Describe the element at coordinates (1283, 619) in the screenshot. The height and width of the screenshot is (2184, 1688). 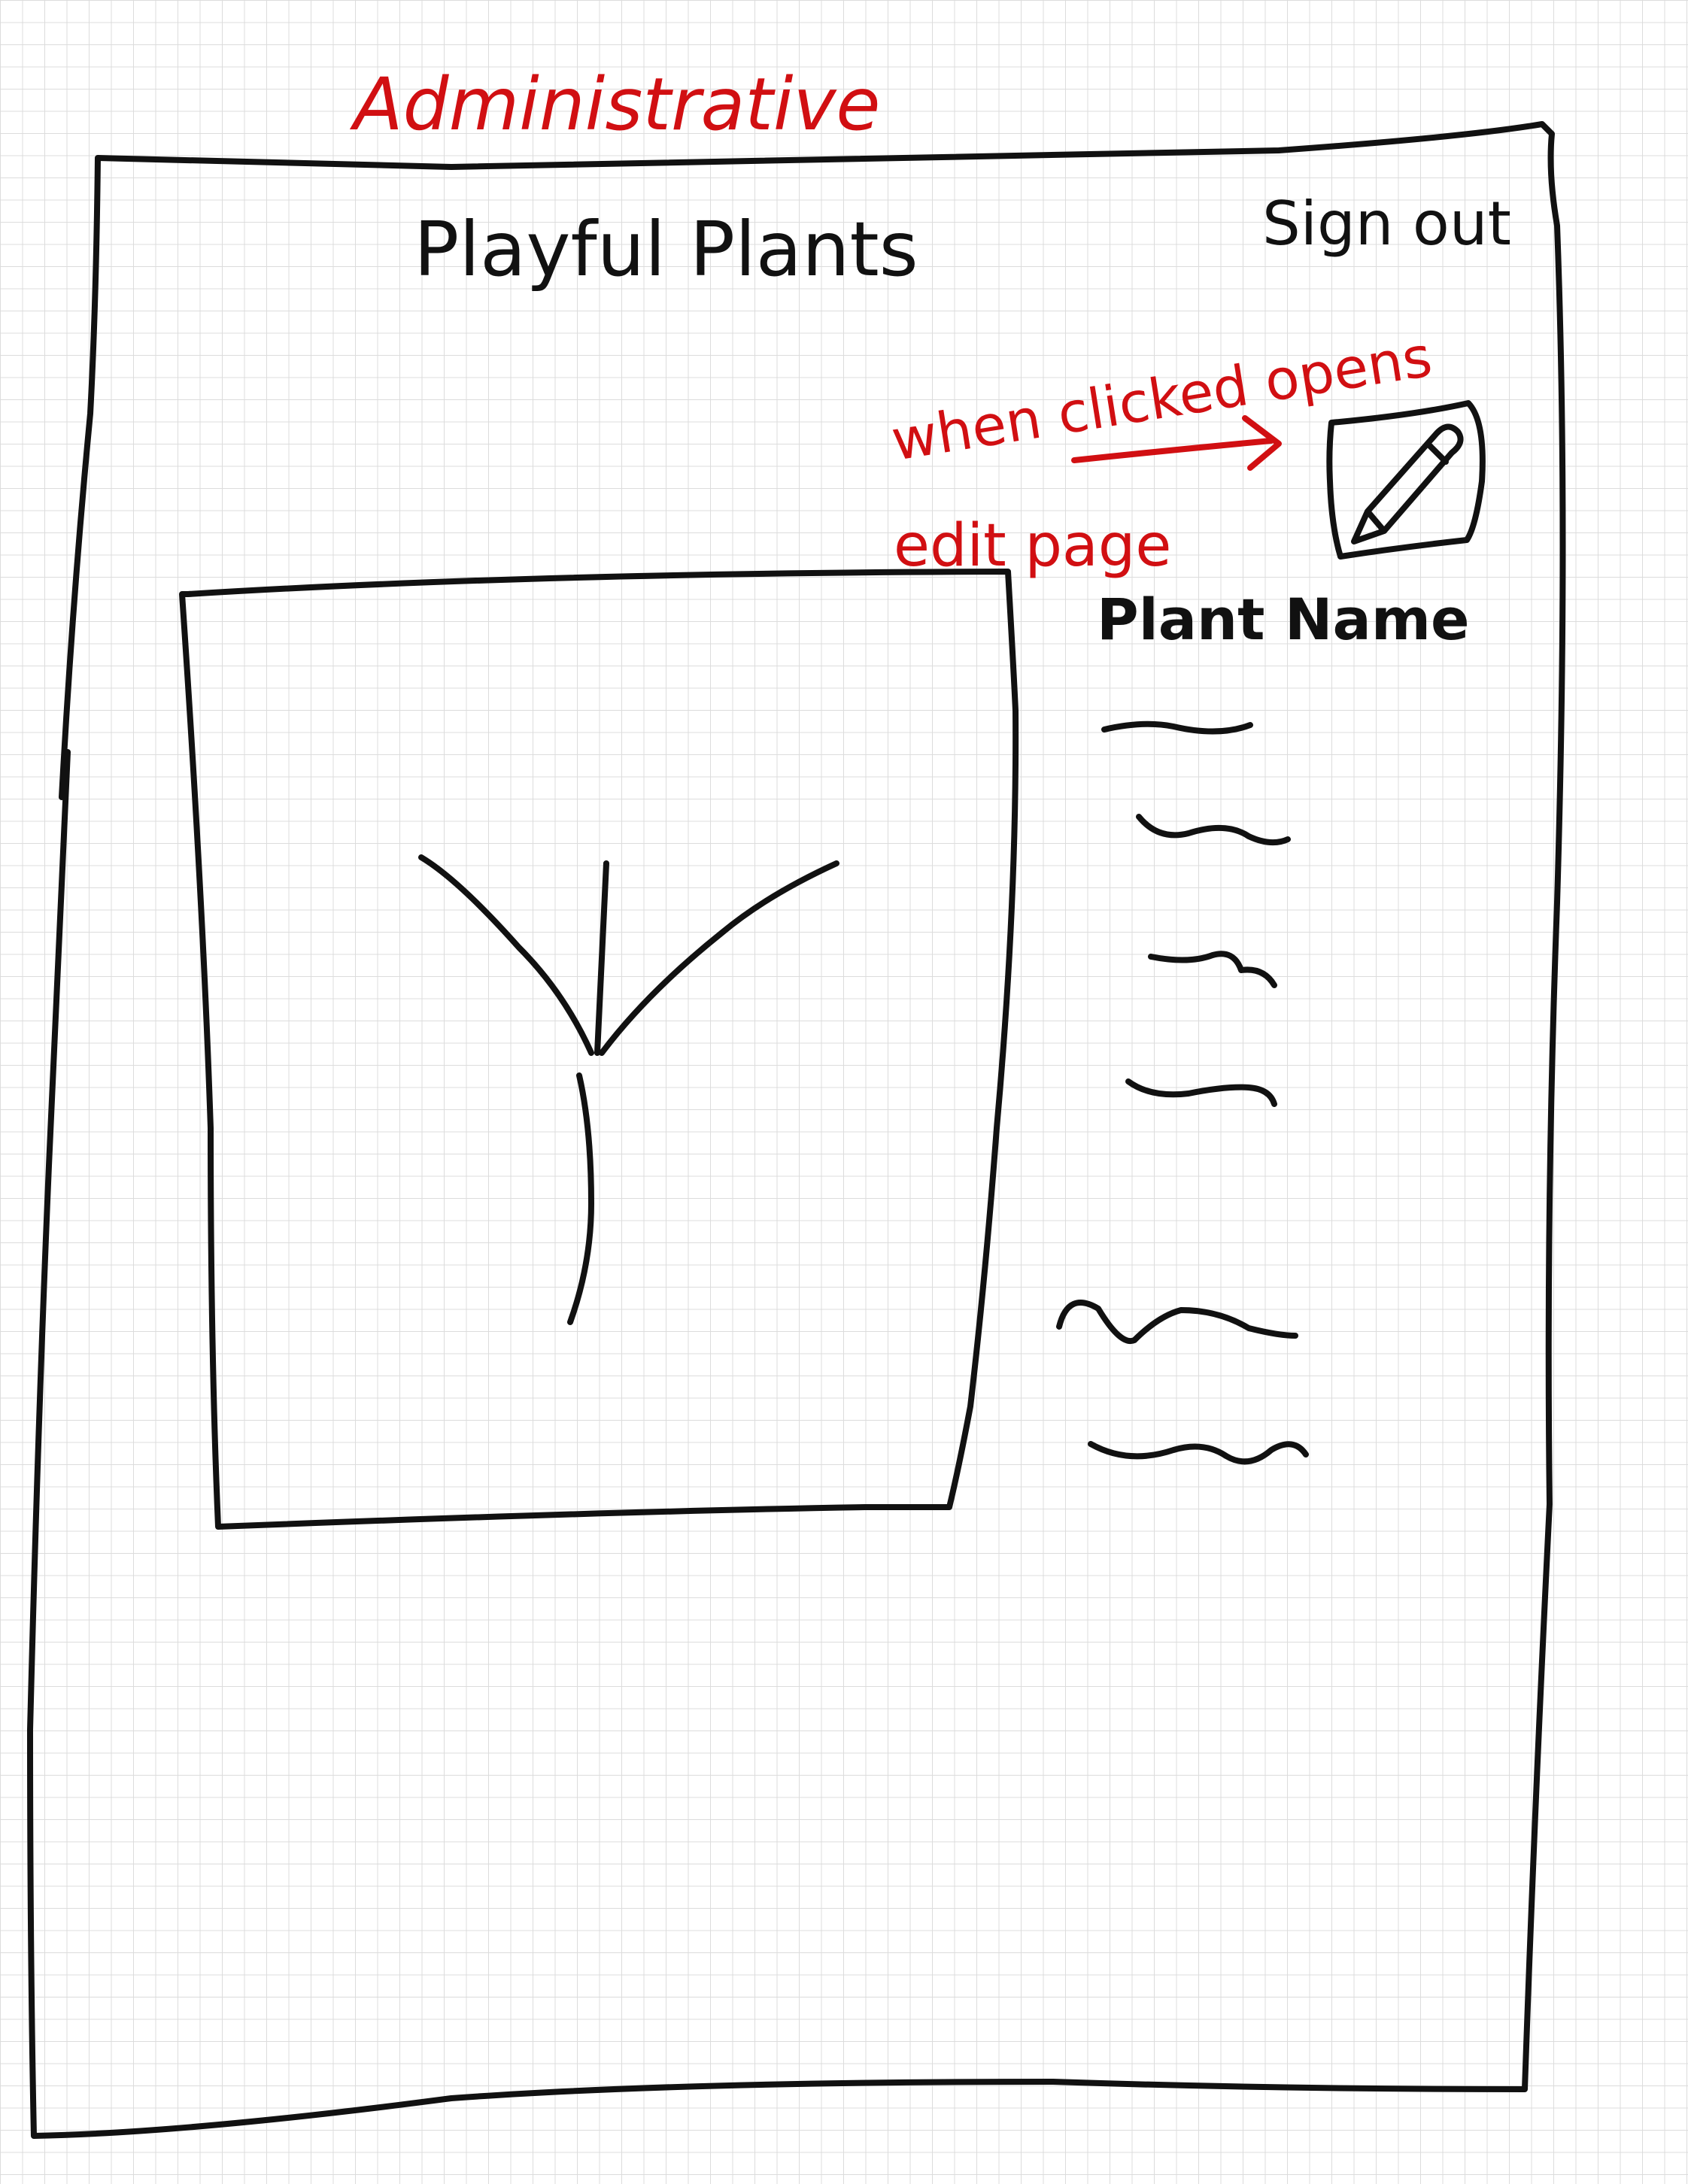
I see `plant-name-label: Plant Name` at that location.